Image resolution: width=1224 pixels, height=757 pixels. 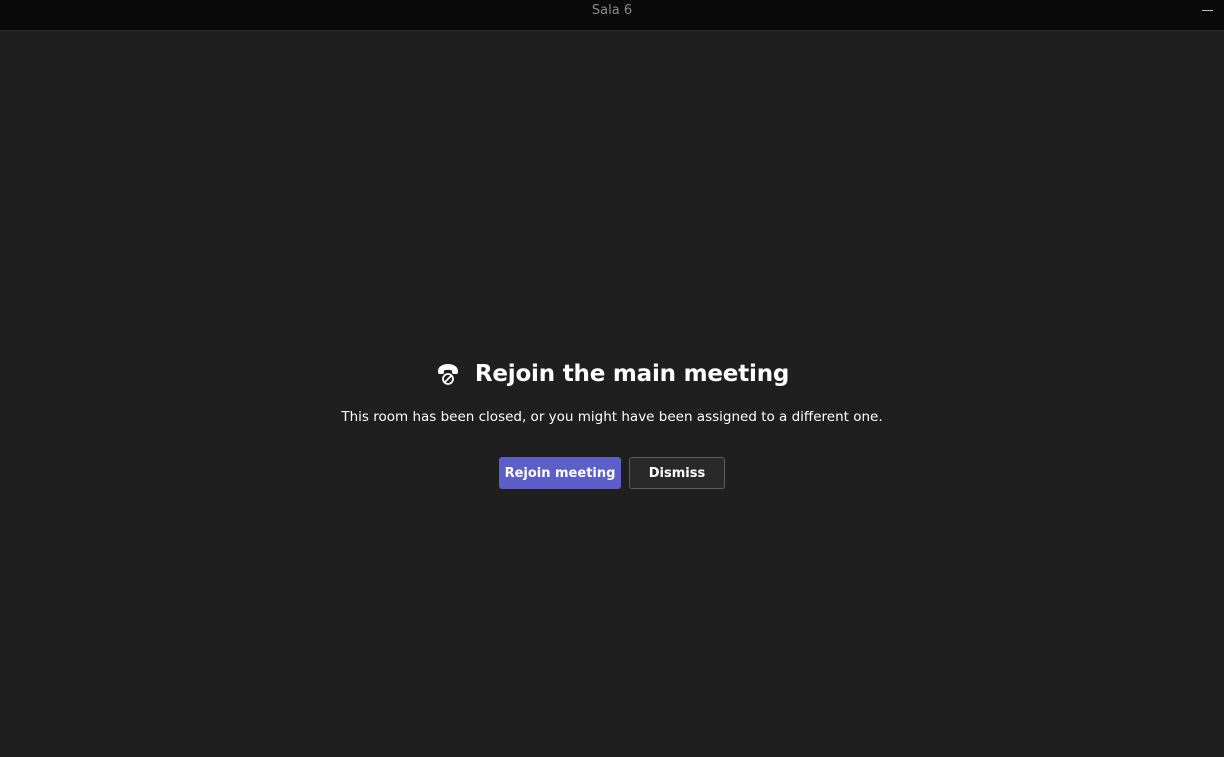 What do you see at coordinates (632, 374) in the screenshot?
I see `dialog-heading: Rejoin the main meeting` at bounding box center [632, 374].